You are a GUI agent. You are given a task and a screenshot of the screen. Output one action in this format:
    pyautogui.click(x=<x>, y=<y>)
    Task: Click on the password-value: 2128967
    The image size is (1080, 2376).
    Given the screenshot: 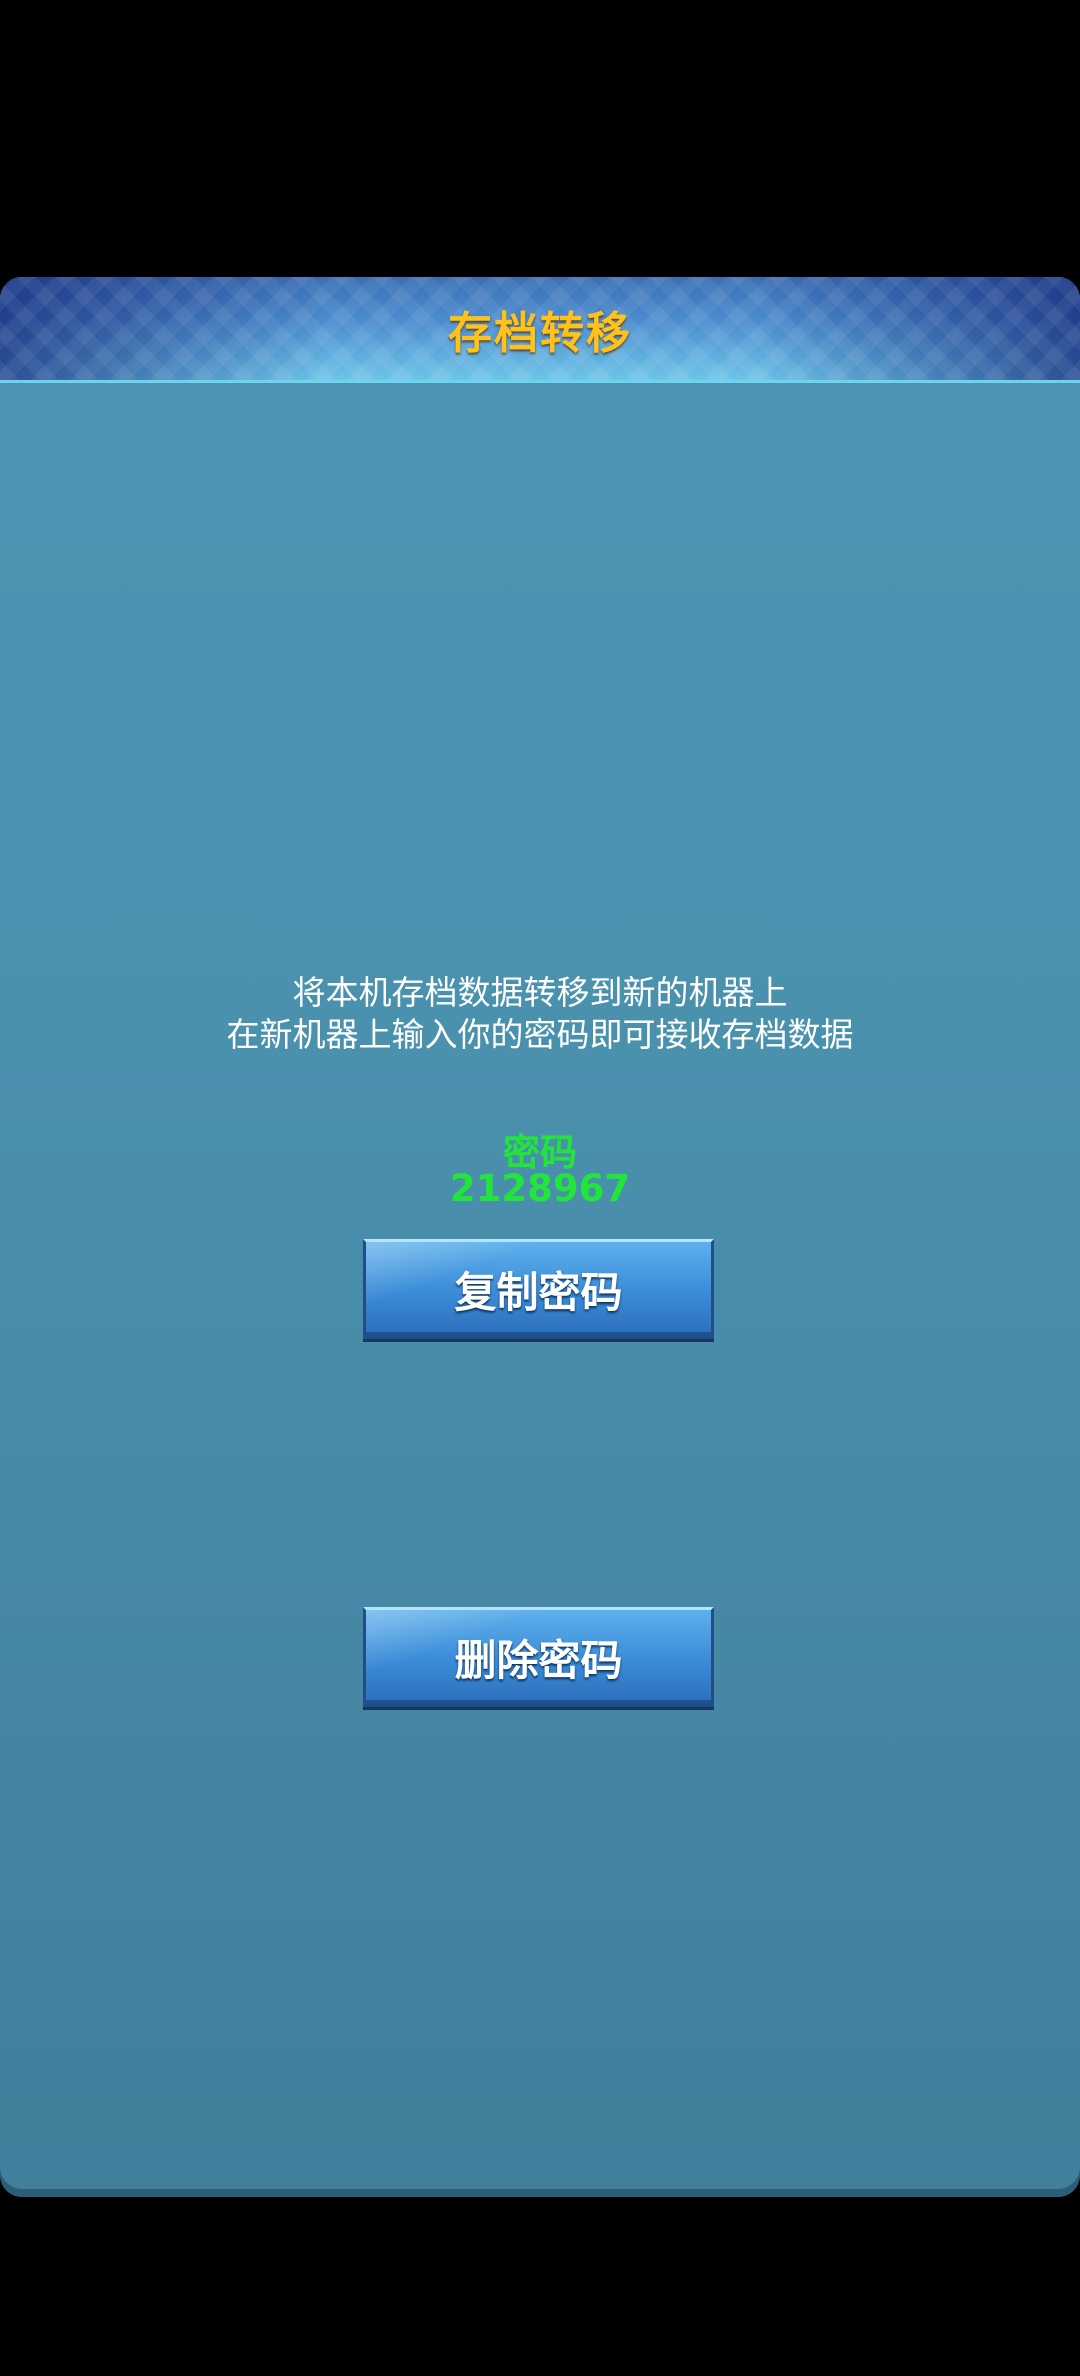 What is the action you would take?
    pyautogui.click(x=540, y=1188)
    